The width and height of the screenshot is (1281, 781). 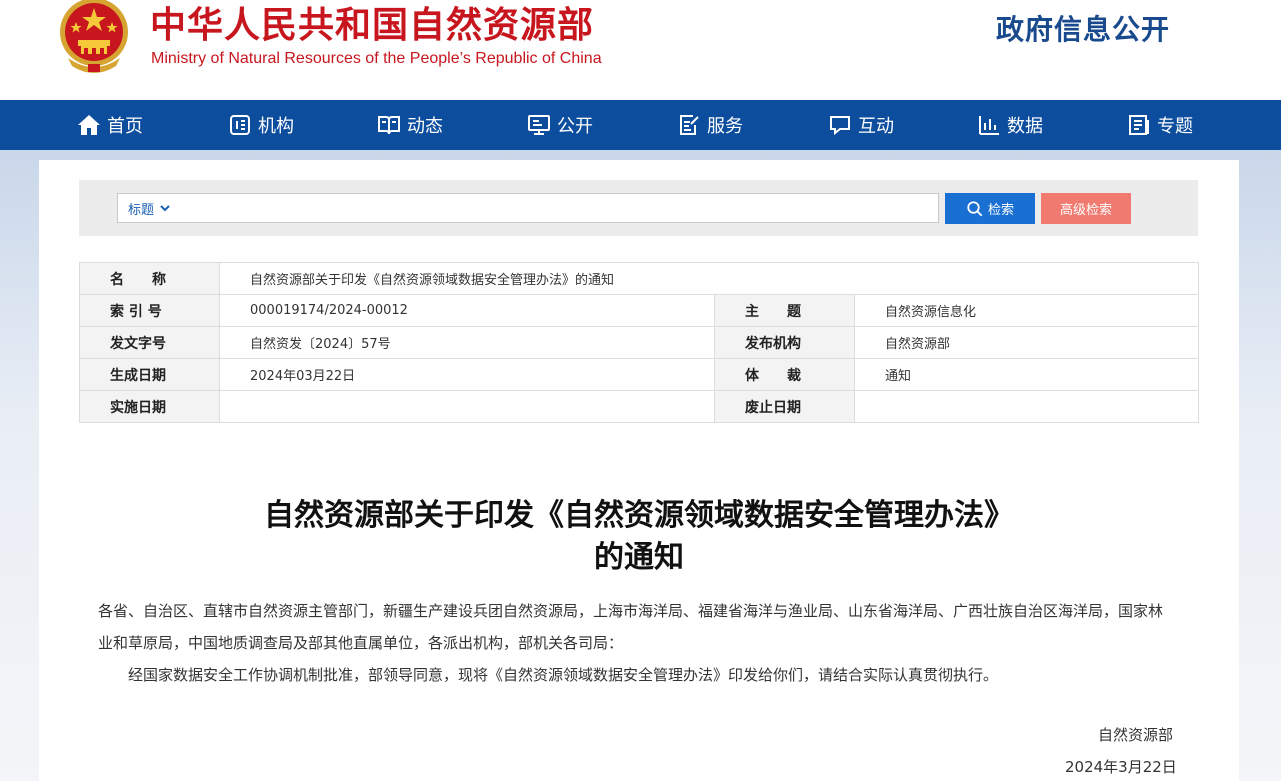 What do you see at coordinates (149, 374) in the screenshot?
I see `created-label: 生成日期` at bounding box center [149, 374].